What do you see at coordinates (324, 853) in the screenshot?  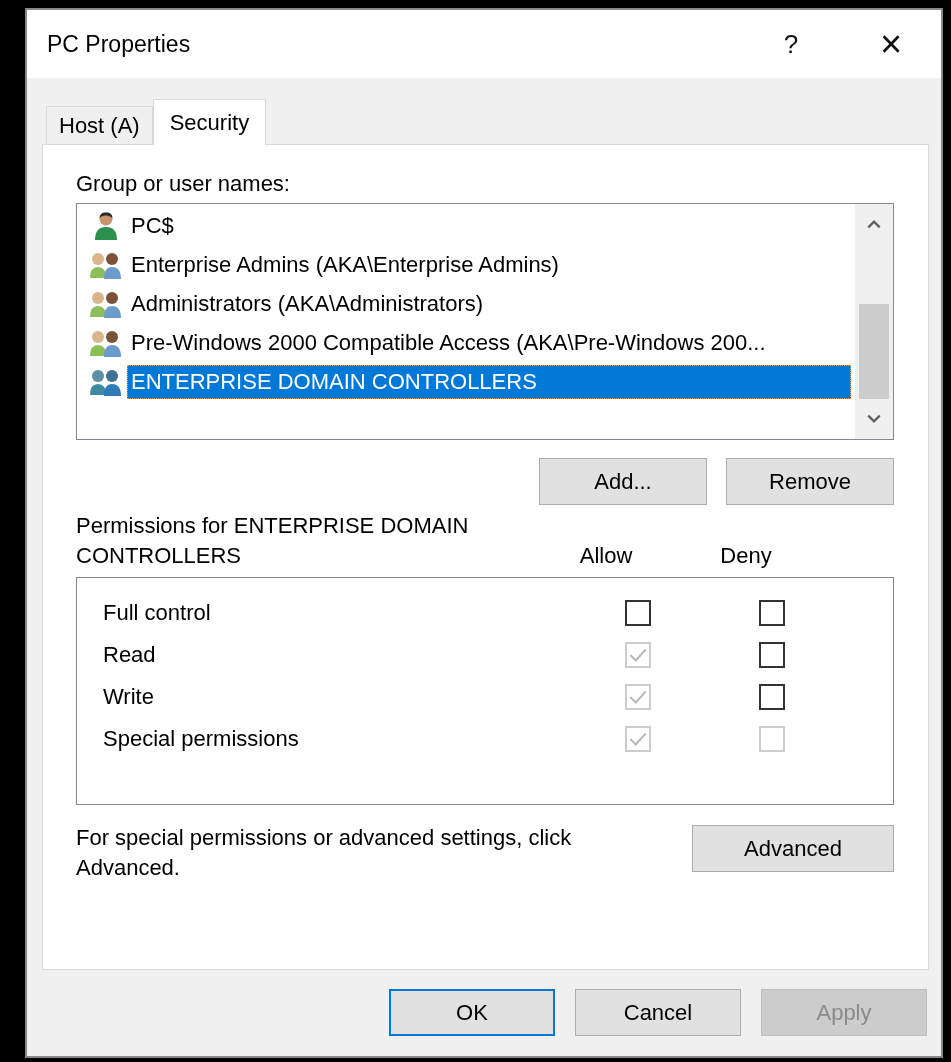 I see `advanced-hint: For special permissions or advanced settings, click Advanced.` at bounding box center [324, 853].